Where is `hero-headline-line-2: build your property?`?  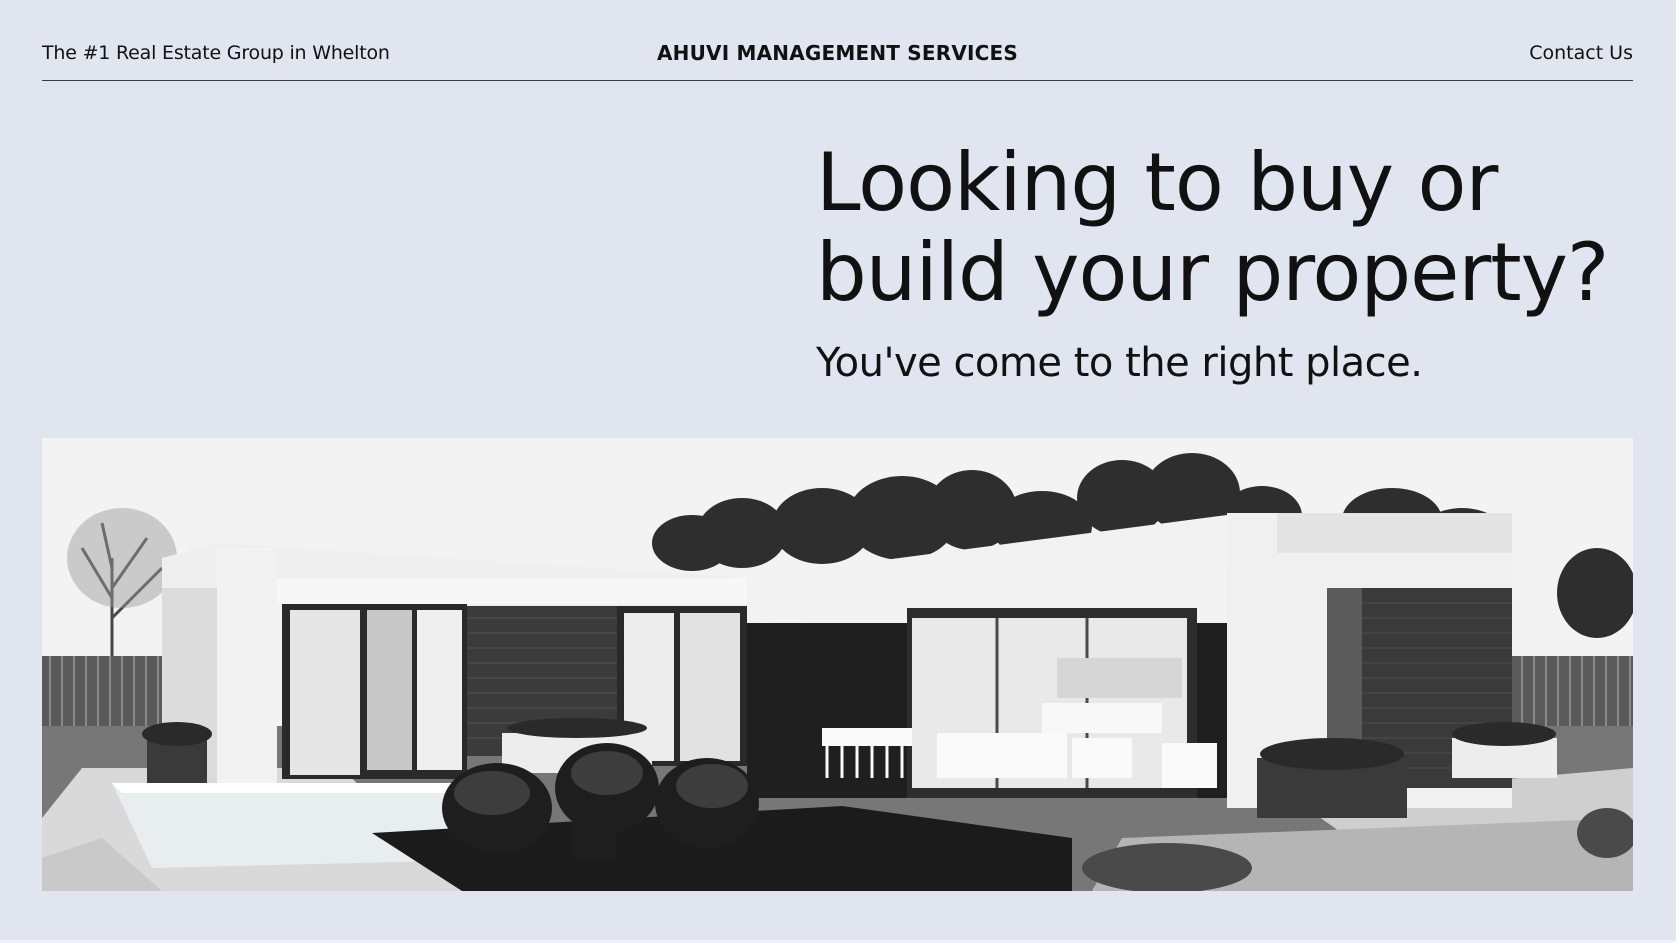 hero-headline-line-2: build your property? is located at coordinates (1212, 272).